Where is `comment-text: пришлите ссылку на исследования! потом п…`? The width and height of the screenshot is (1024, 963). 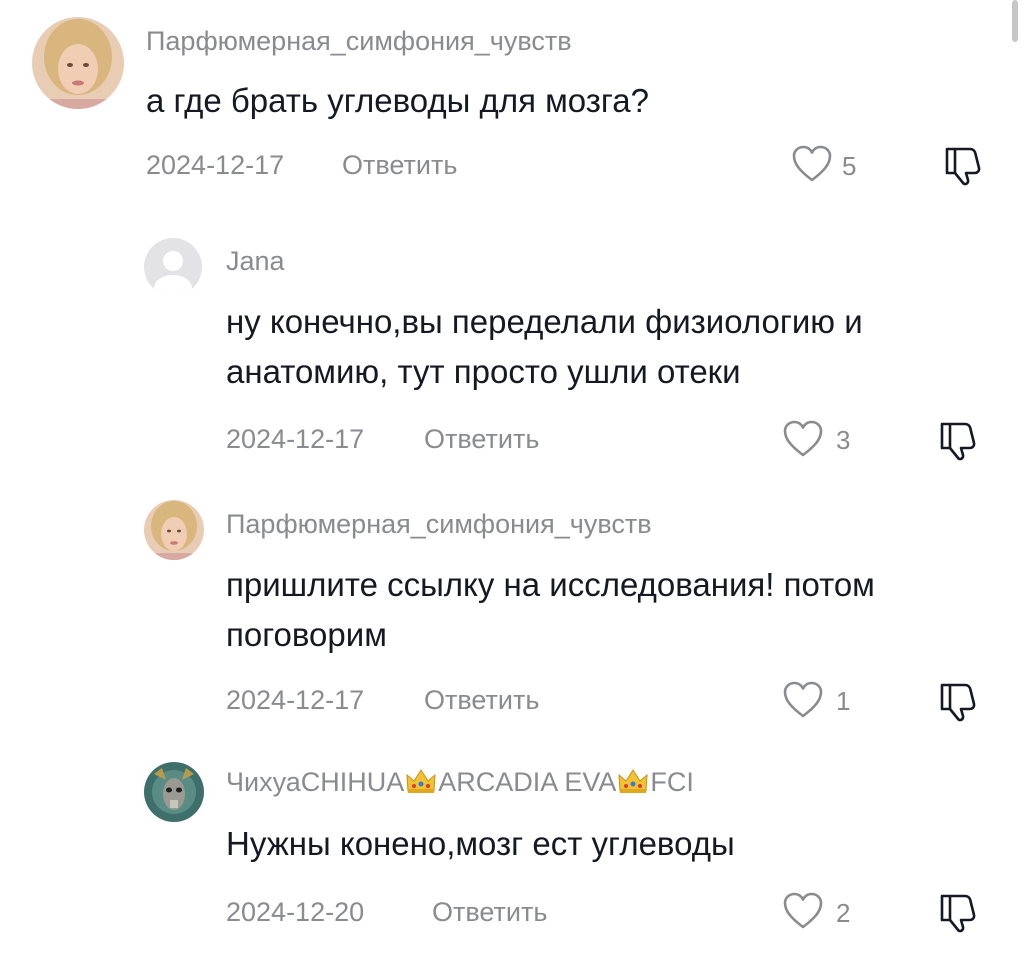
comment-text: пришлите ссылку на исследования! потом п… is located at coordinates (550, 609).